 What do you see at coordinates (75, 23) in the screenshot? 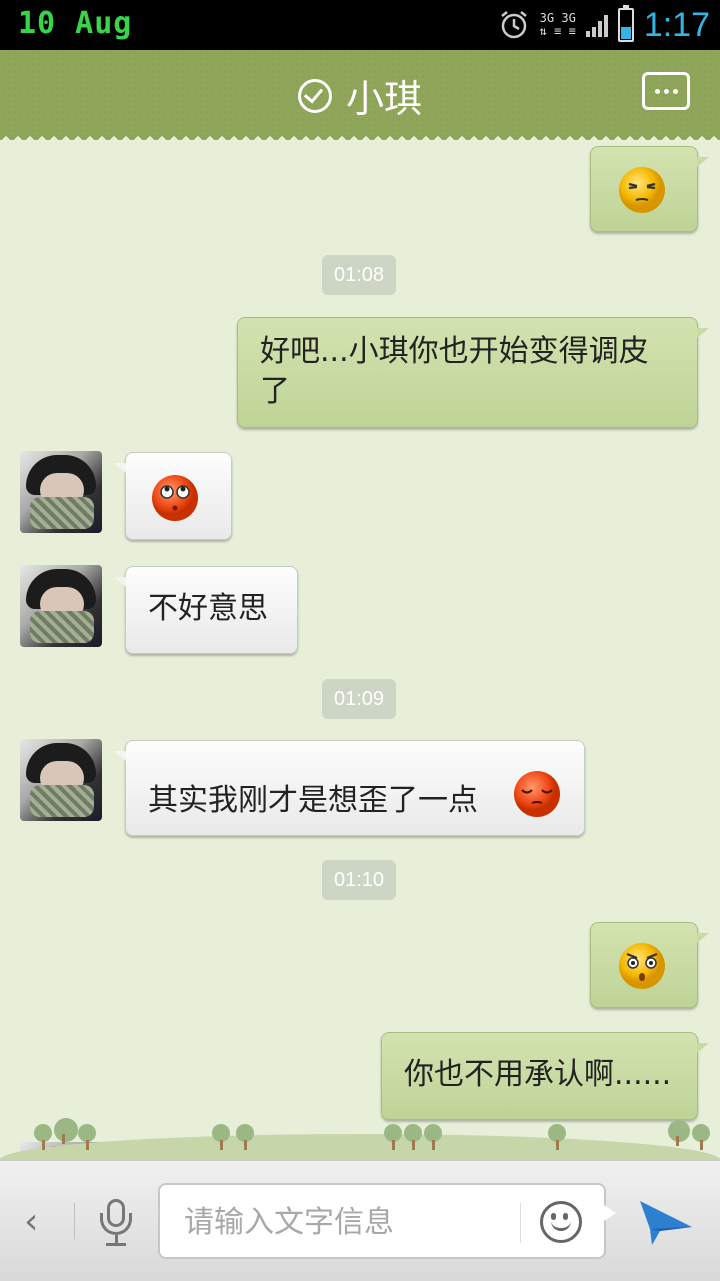
I see `status-date: 10 Aug` at bounding box center [75, 23].